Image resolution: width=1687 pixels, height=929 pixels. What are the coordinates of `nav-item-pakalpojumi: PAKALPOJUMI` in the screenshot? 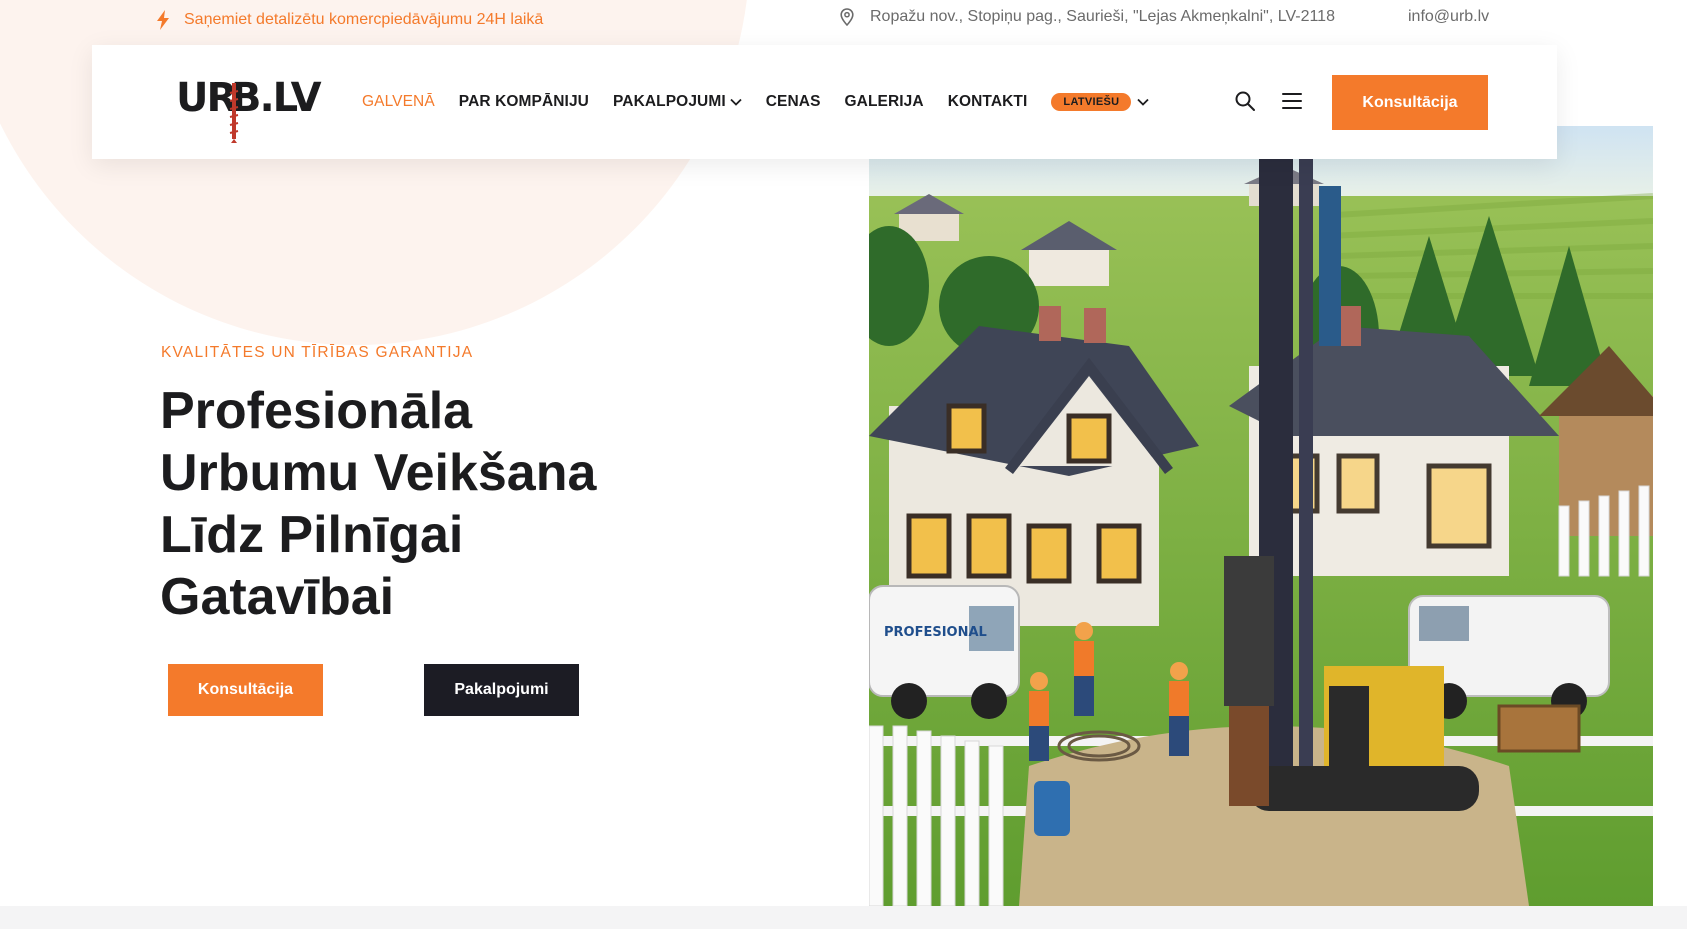 It's located at (677, 102).